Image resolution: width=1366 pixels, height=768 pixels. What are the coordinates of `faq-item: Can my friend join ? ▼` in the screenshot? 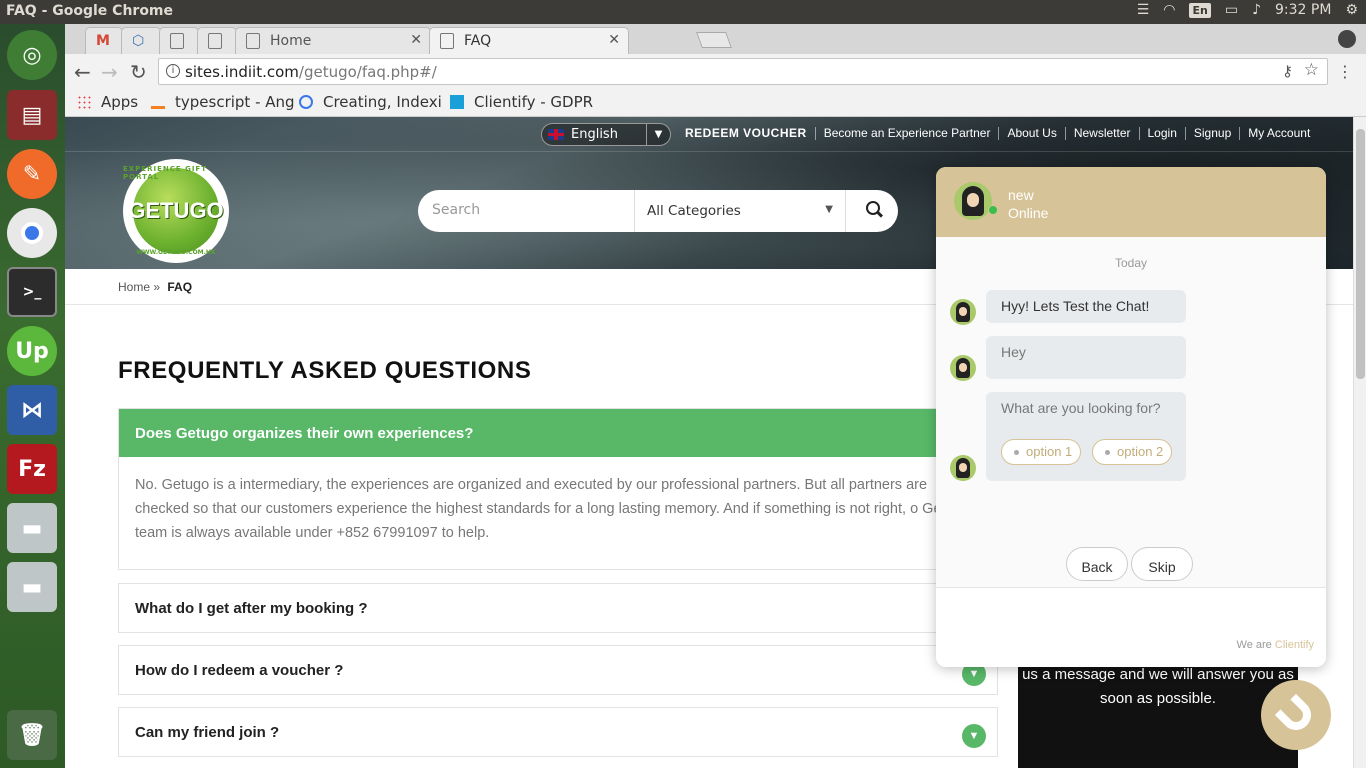 It's located at (558, 732).